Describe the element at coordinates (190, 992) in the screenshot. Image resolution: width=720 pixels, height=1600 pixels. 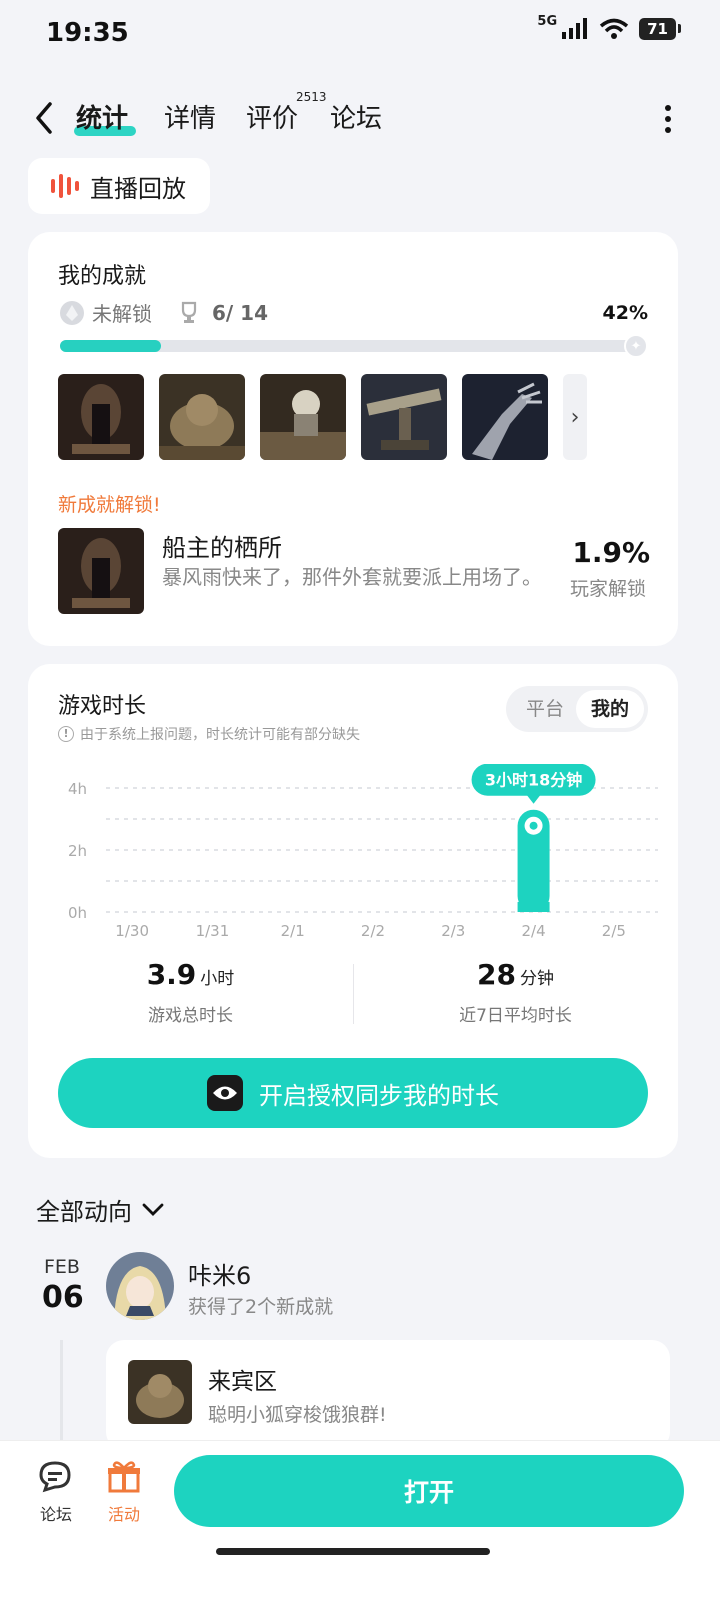
I see `stat-total: 3.9 小时 游戏总时长` at that location.